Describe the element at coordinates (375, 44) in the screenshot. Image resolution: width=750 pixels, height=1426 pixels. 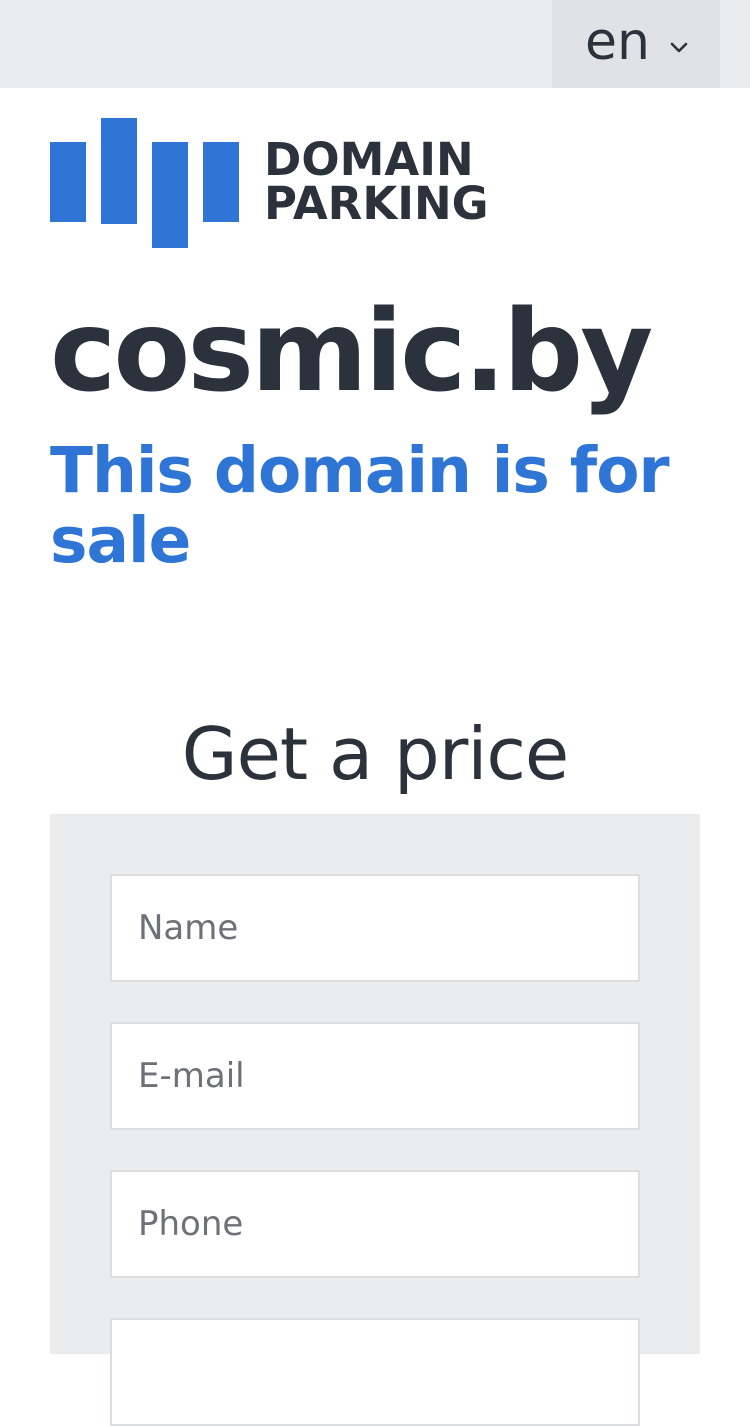
I see `top-bar: en` at that location.